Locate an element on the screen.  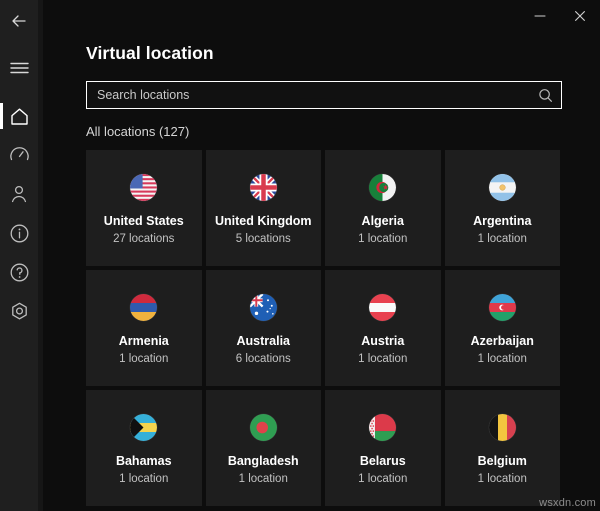
location-card: United States 27 locations is located at coordinates (144, 208).